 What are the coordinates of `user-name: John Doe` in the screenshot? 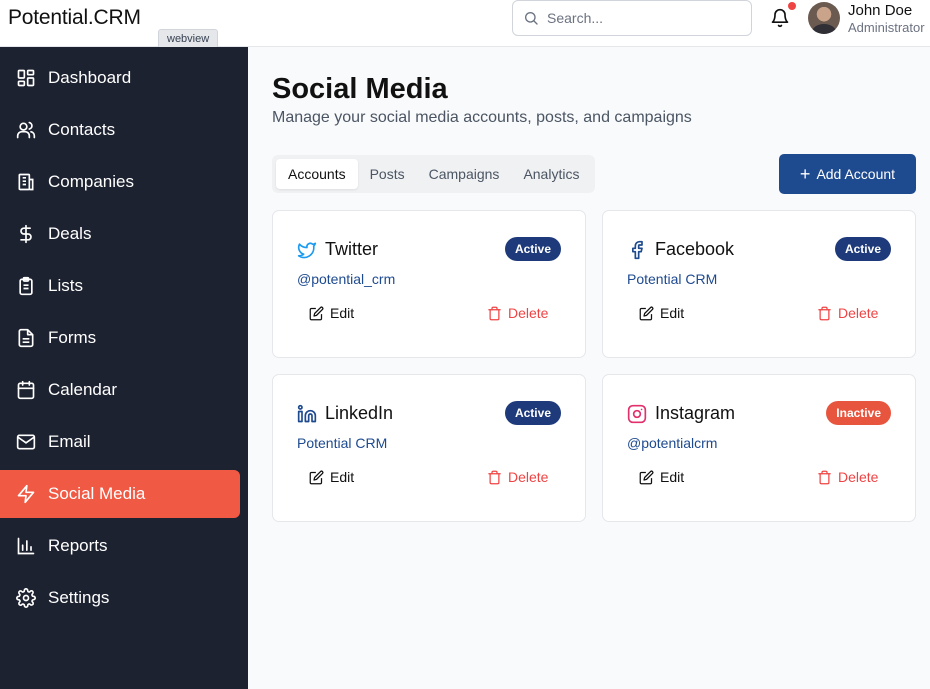 It's located at (880, 10).